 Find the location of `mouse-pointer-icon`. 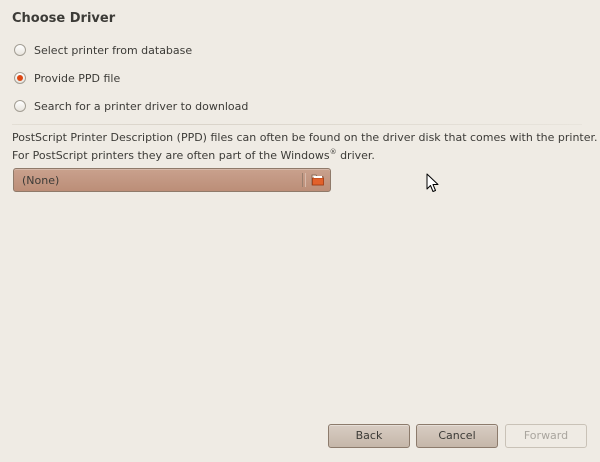

mouse-pointer-icon is located at coordinates (432, 182).